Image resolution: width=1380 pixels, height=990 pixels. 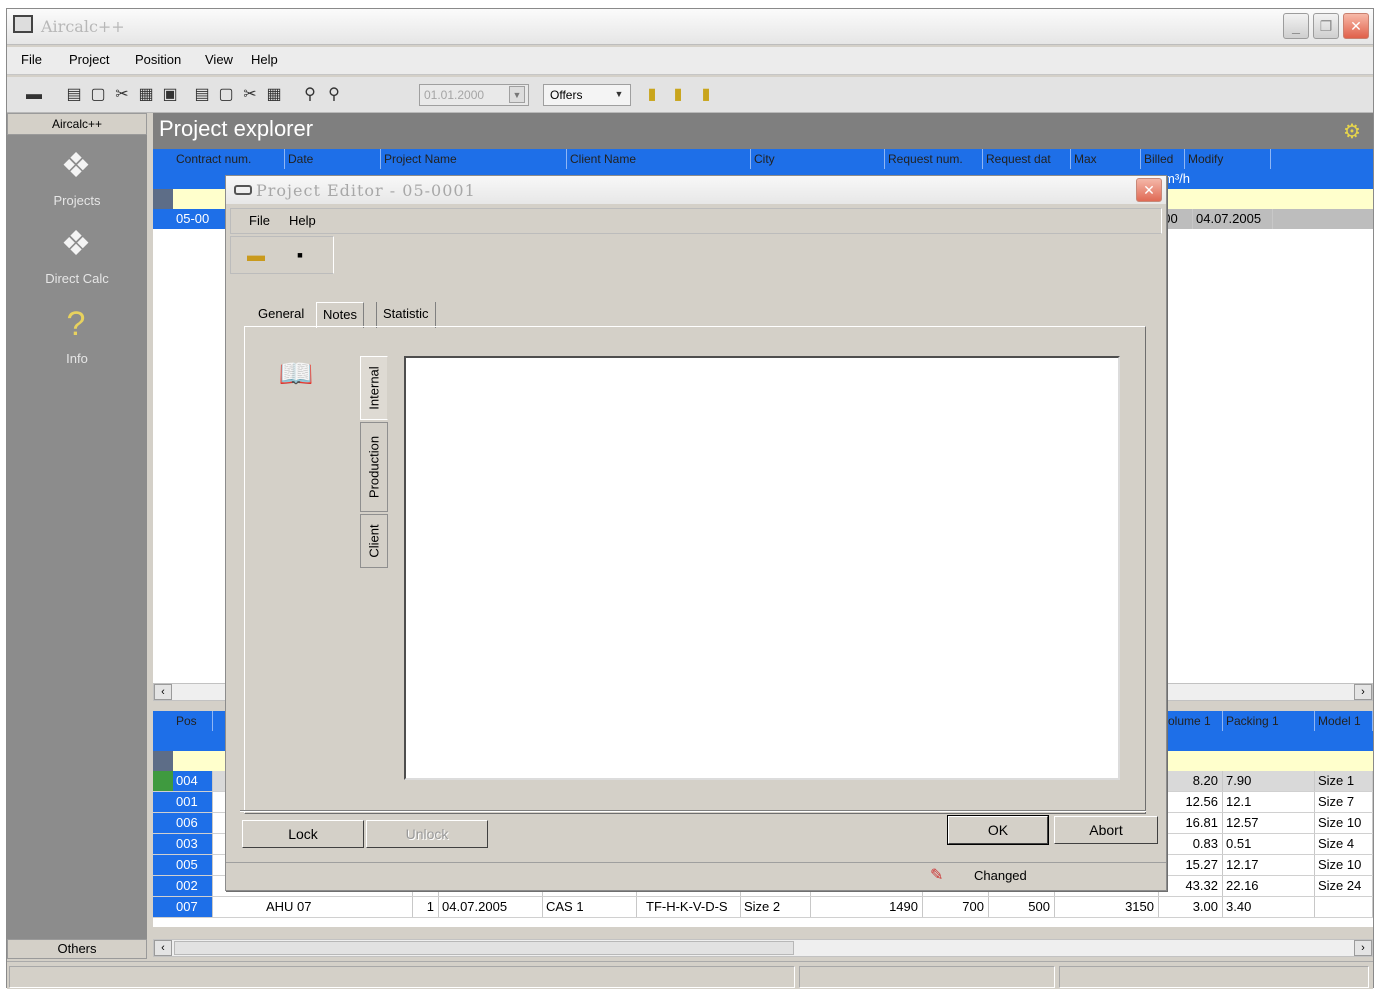 What do you see at coordinates (1022, 907) in the screenshot?
I see `cell-c: 500` at bounding box center [1022, 907].